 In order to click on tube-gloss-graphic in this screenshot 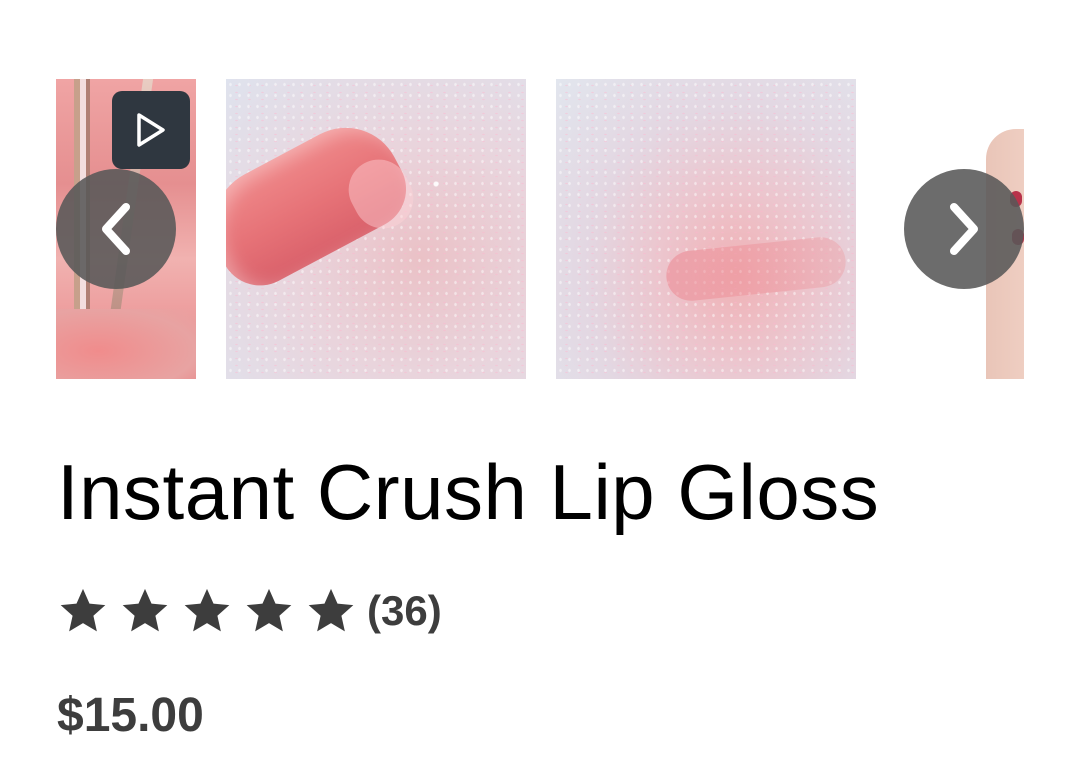, I will do `click(126, 344)`.